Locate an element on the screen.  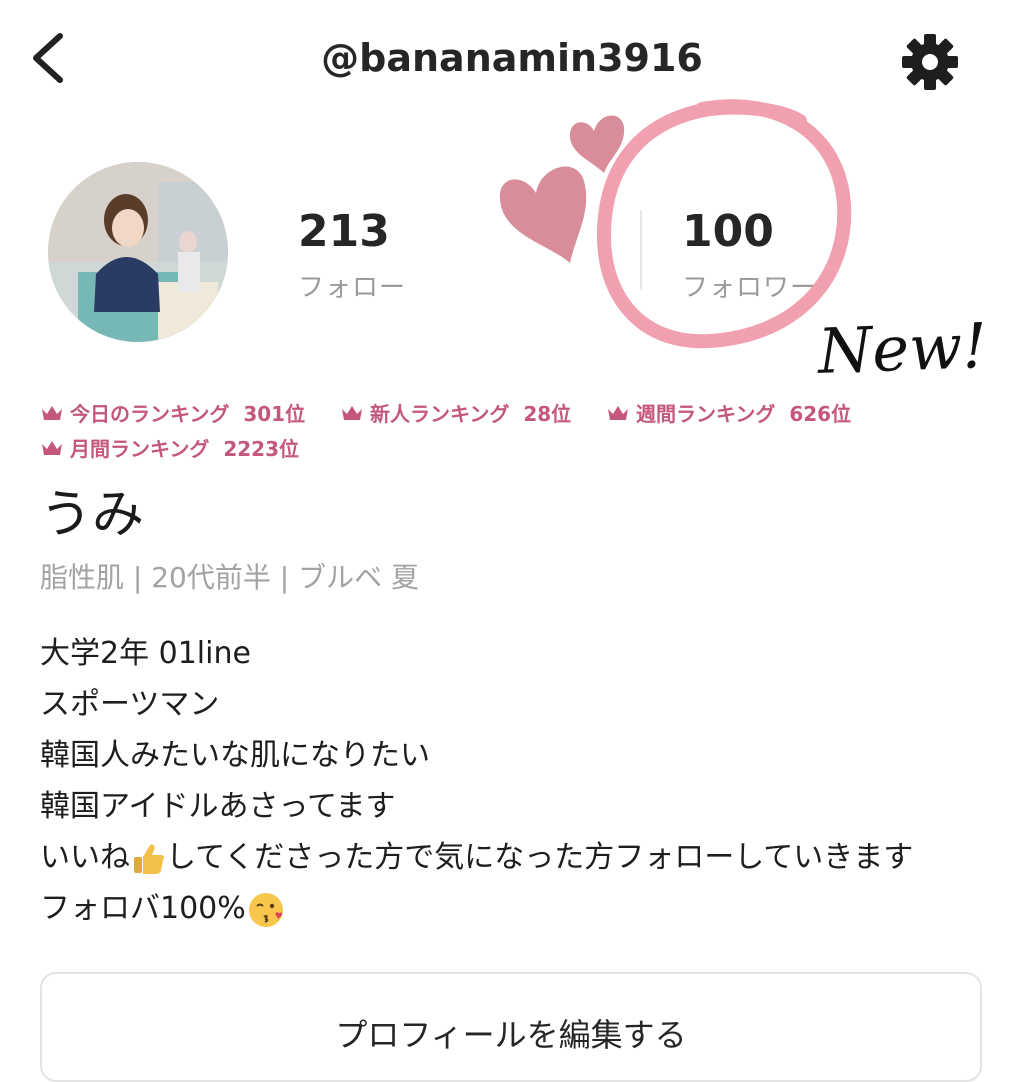
thumbs-up-icon is located at coordinates (149, 858).